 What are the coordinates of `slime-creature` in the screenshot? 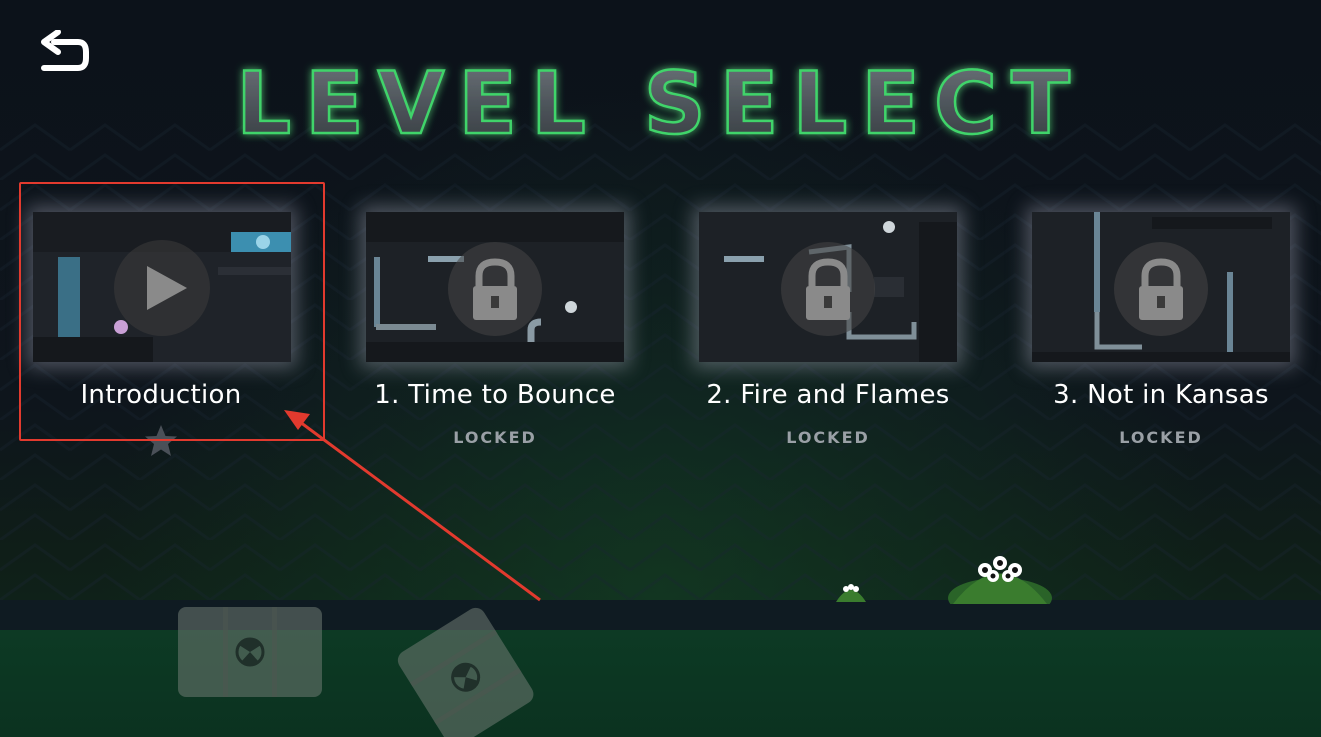 It's located at (1000, 580).